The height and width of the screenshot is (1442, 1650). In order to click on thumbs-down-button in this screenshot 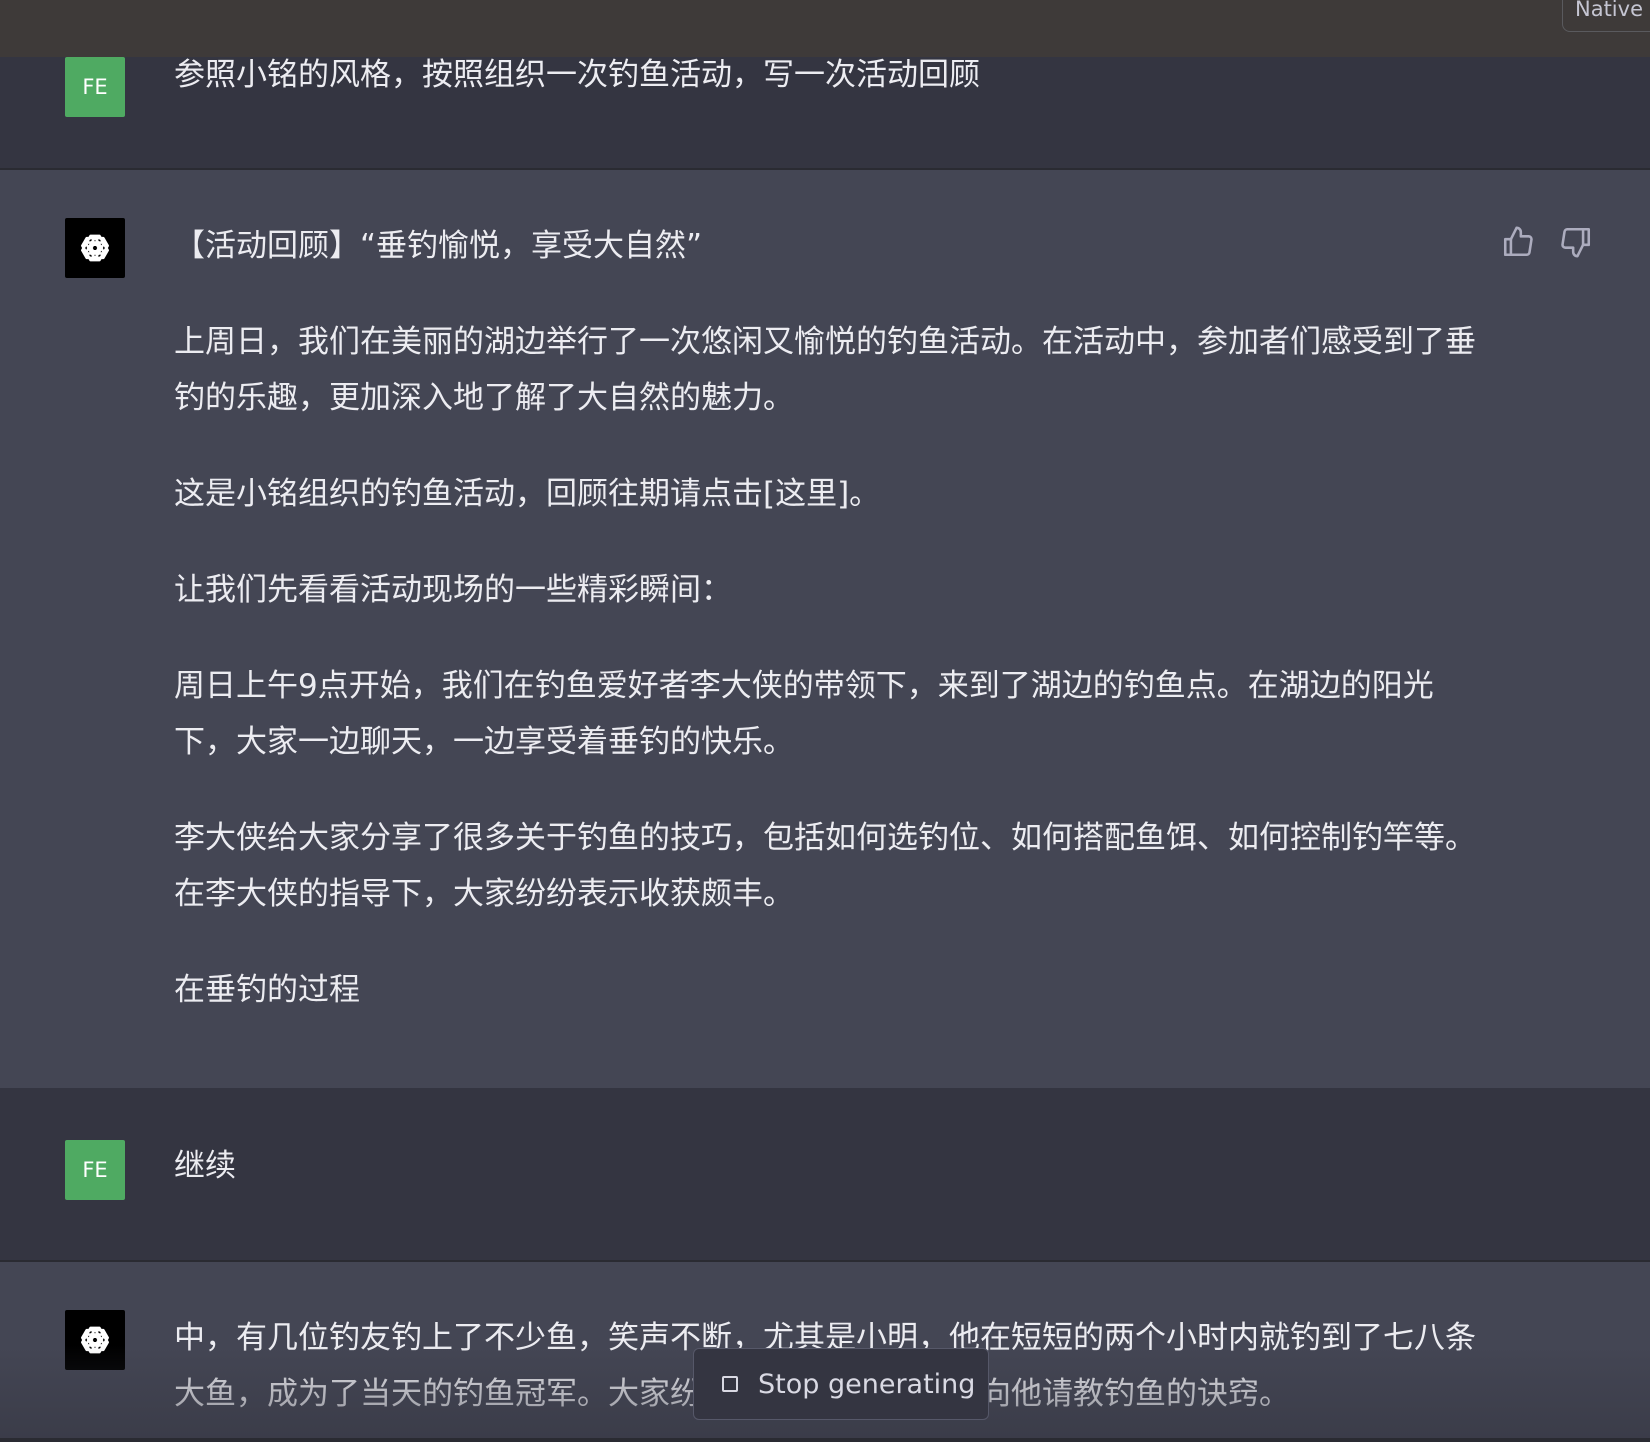, I will do `click(1576, 242)`.